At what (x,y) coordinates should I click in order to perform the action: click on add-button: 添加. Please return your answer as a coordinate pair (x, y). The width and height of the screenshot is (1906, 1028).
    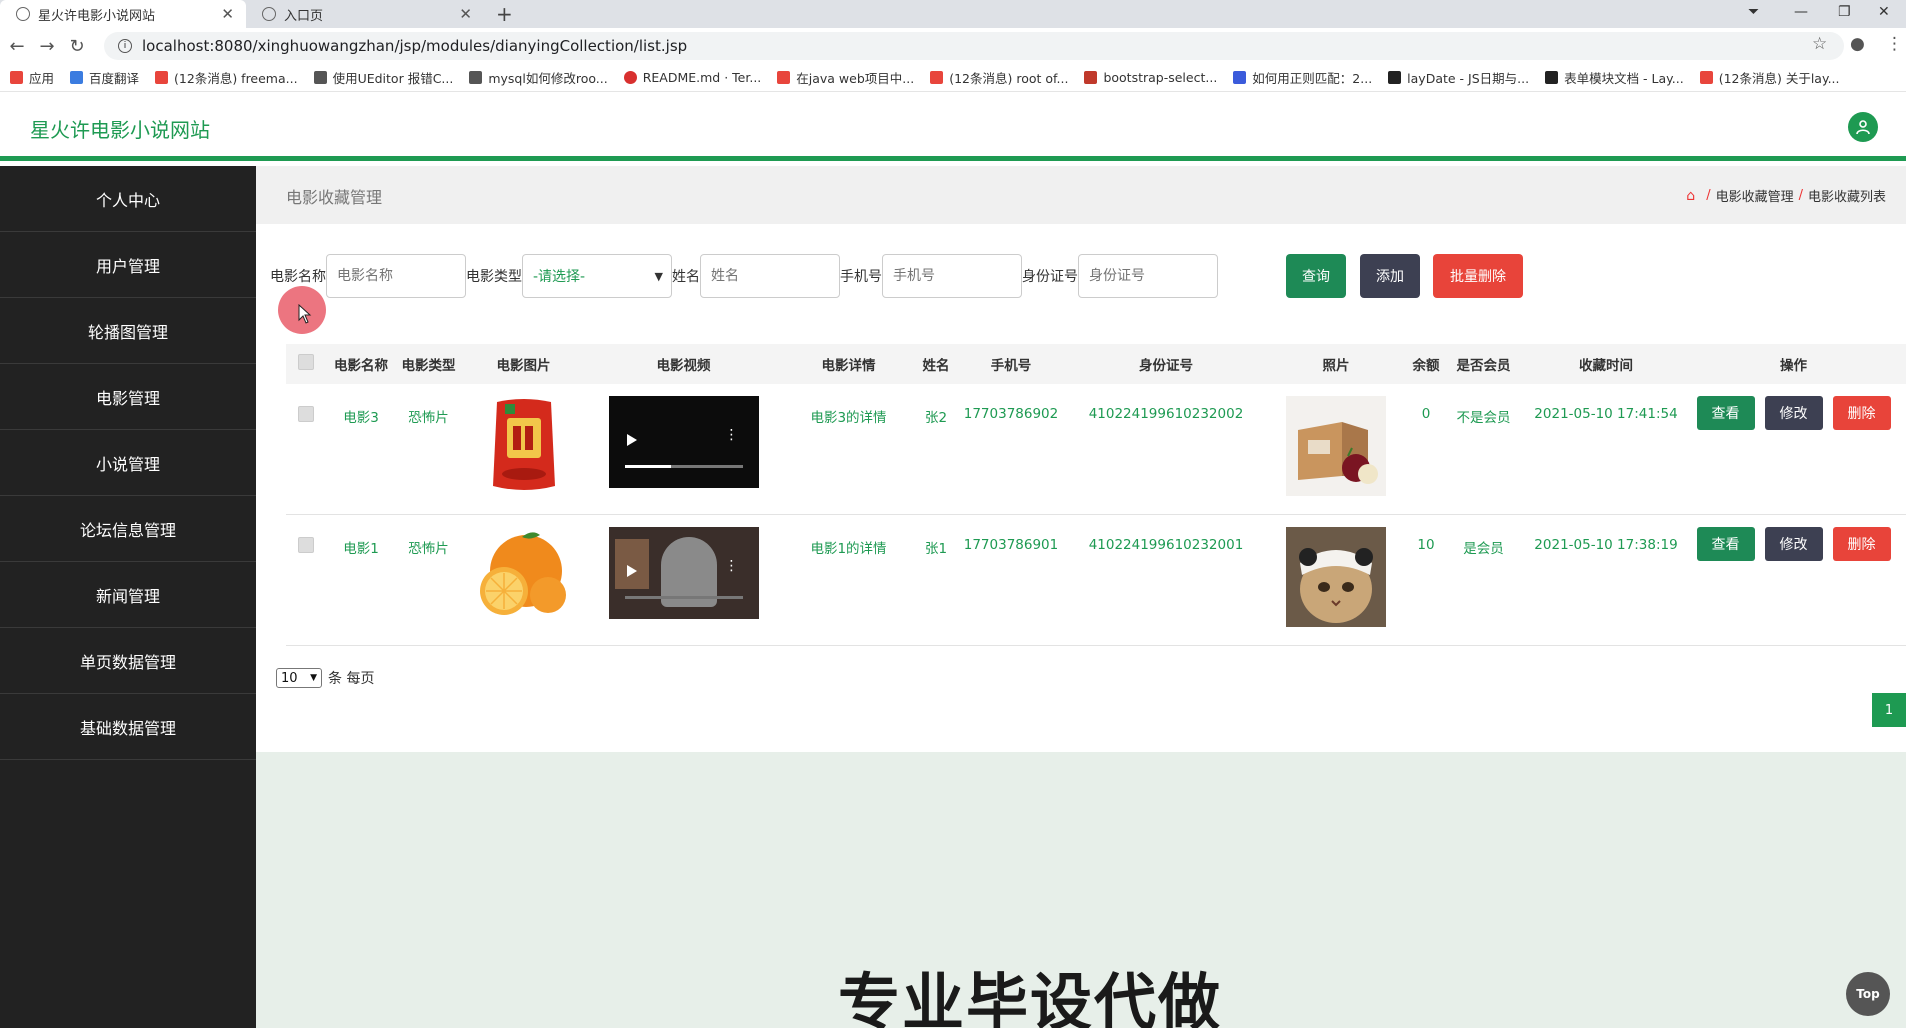
    Looking at the image, I should click on (1390, 276).